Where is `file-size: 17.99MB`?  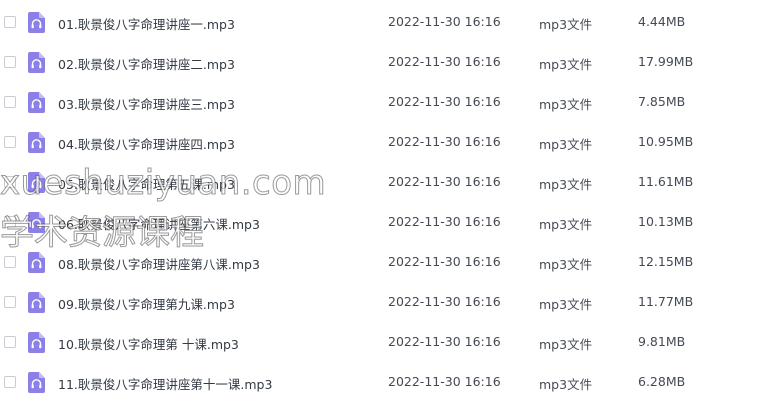
file-size: 17.99MB is located at coordinates (666, 61).